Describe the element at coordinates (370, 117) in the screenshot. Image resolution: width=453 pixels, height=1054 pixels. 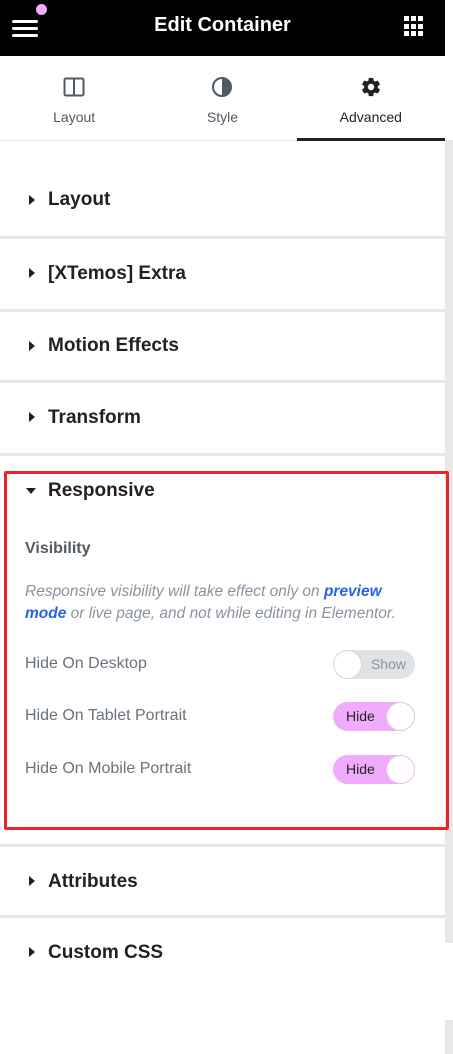
I see `tab-label: Advanced` at that location.